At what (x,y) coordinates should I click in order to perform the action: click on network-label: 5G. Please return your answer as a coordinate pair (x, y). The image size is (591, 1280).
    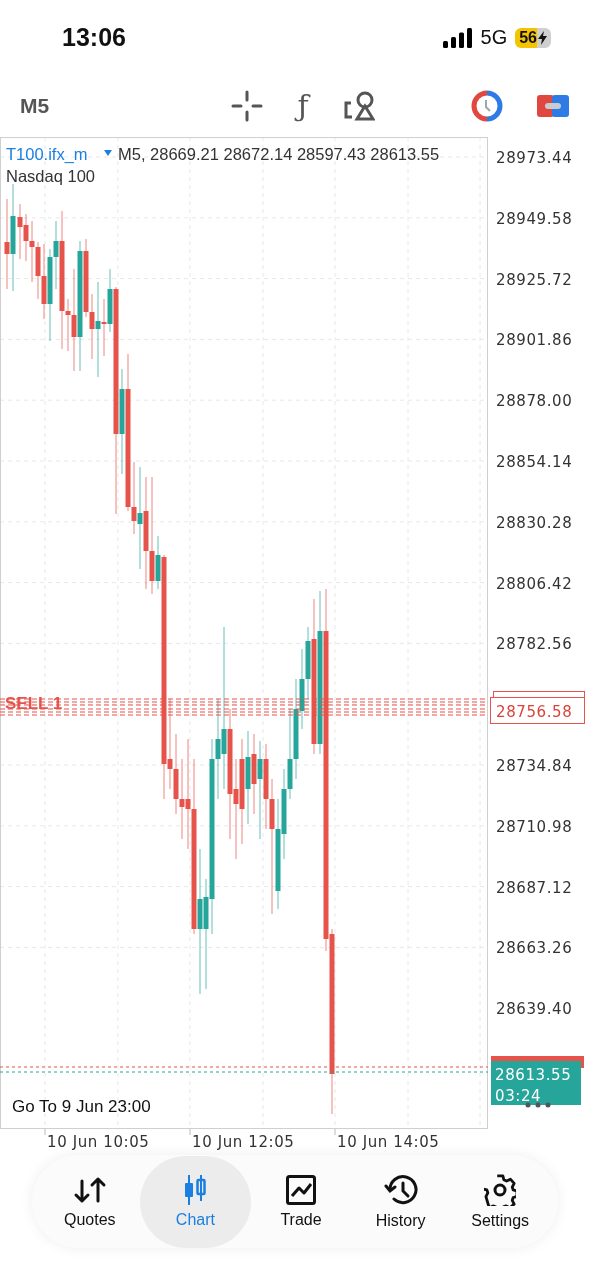
    Looking at the image, I should click on (494, 37).